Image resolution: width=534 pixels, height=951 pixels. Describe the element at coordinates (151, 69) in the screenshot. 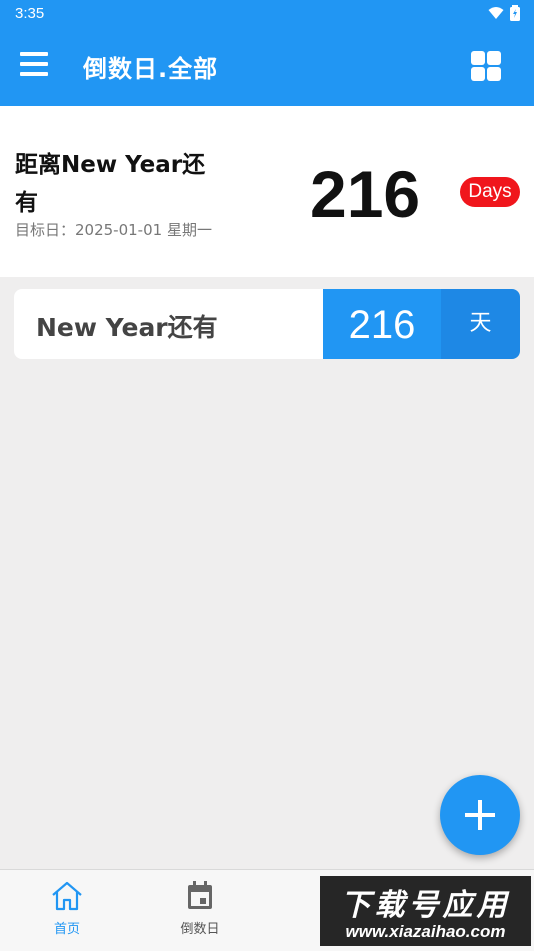

I see `page-title: 倒数日.全部` at that location.